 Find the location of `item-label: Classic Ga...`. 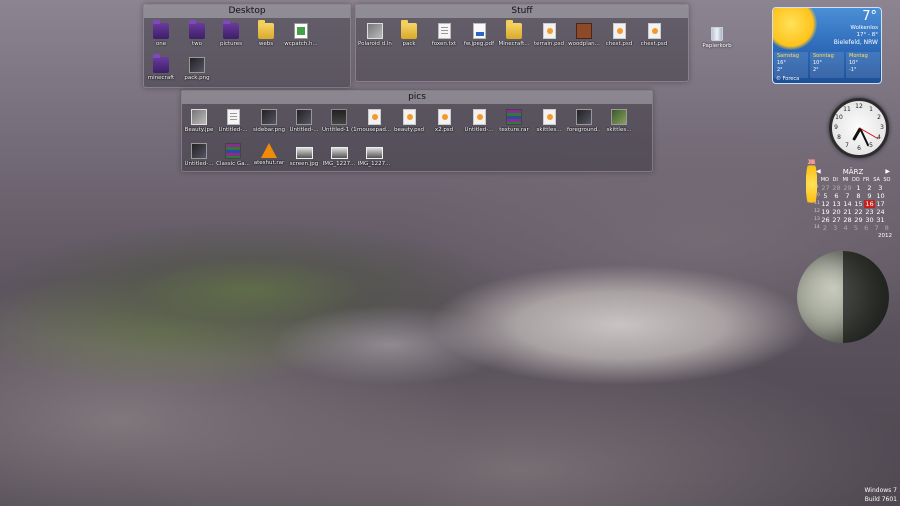

item-label: Classic Ga... is located at coordinates (233, 164).